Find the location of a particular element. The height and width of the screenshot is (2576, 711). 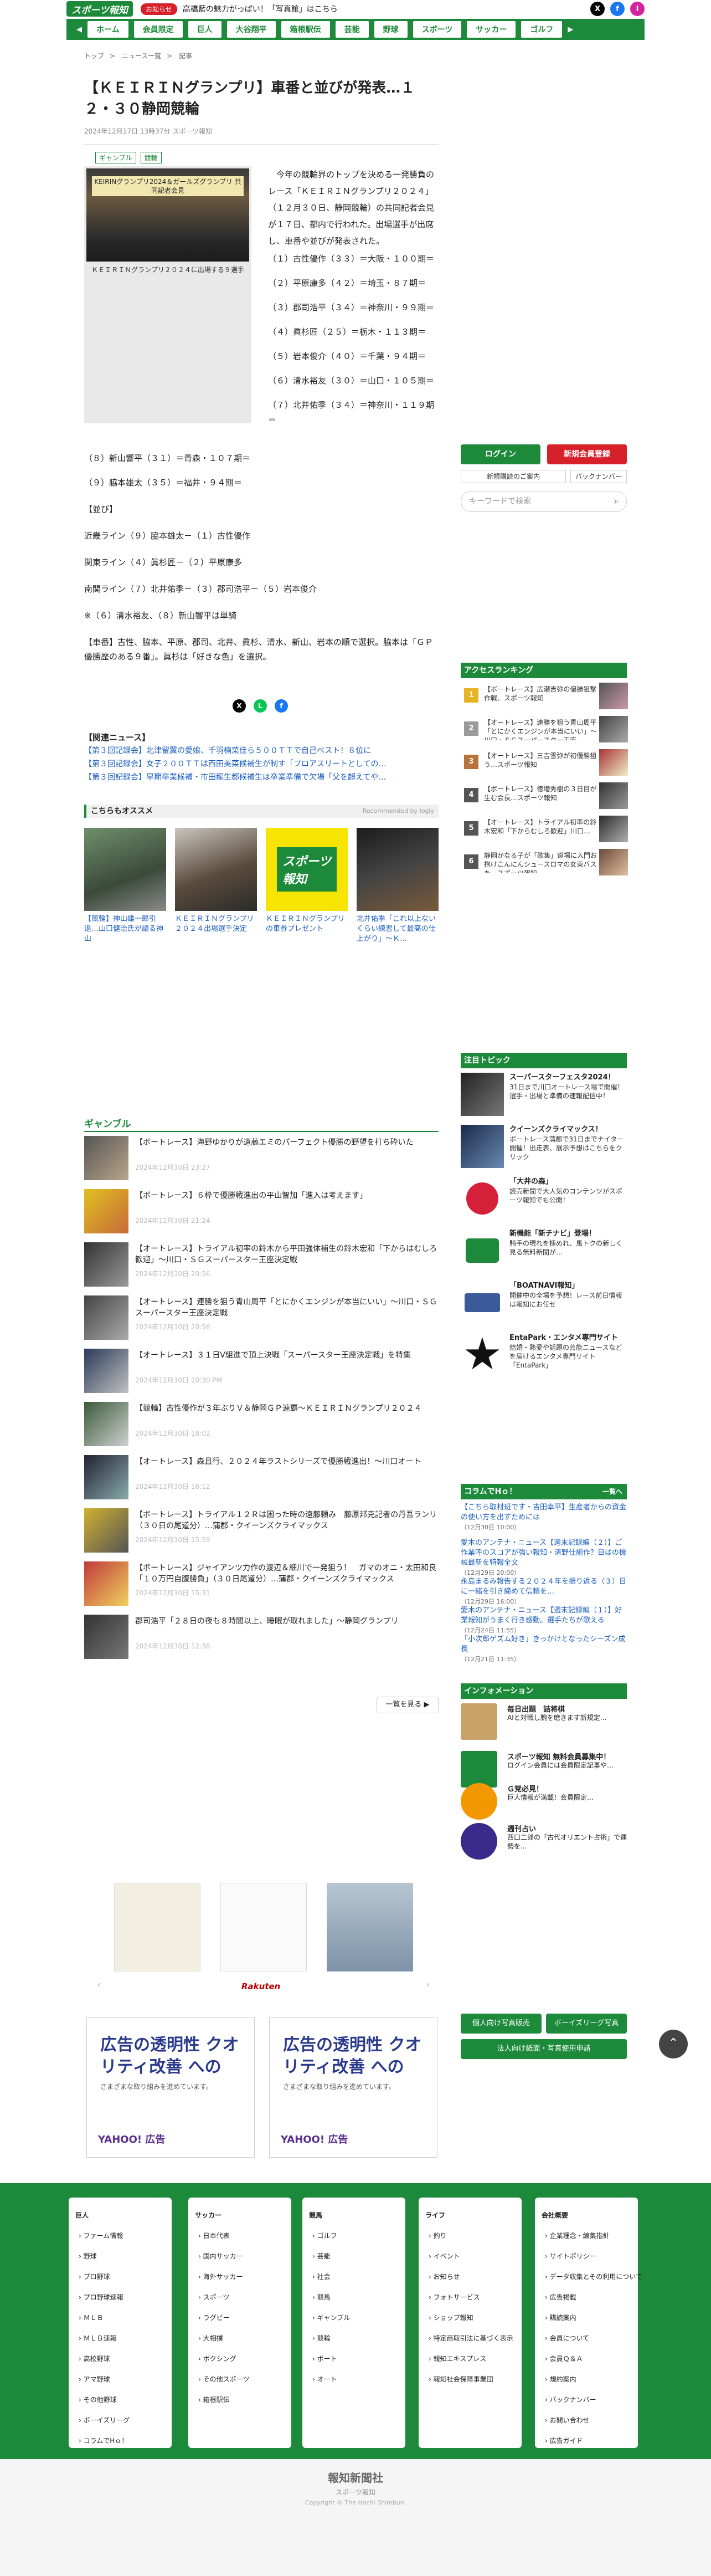

nav-home: ホーム is located at coordinates (107, 29).